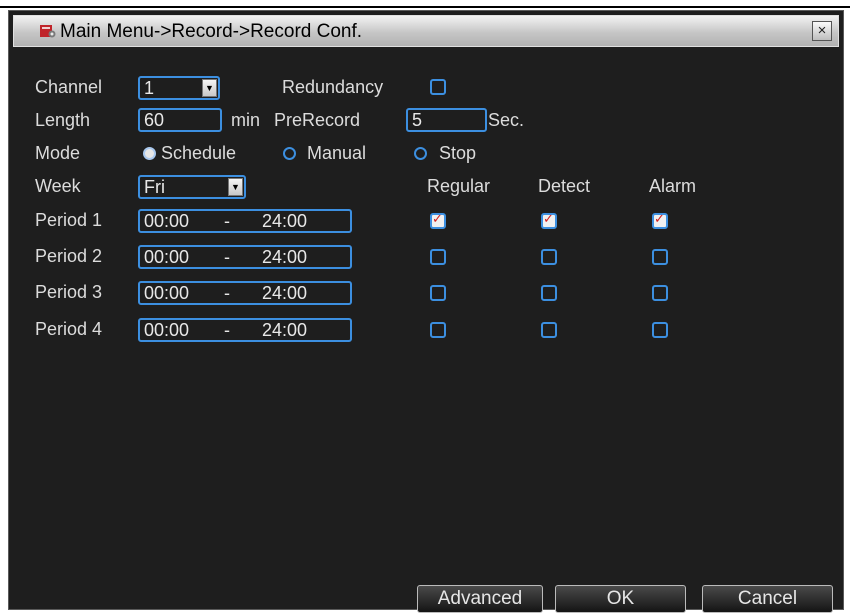  I want to click on week-select: Fri ▼, so click(192, 187).